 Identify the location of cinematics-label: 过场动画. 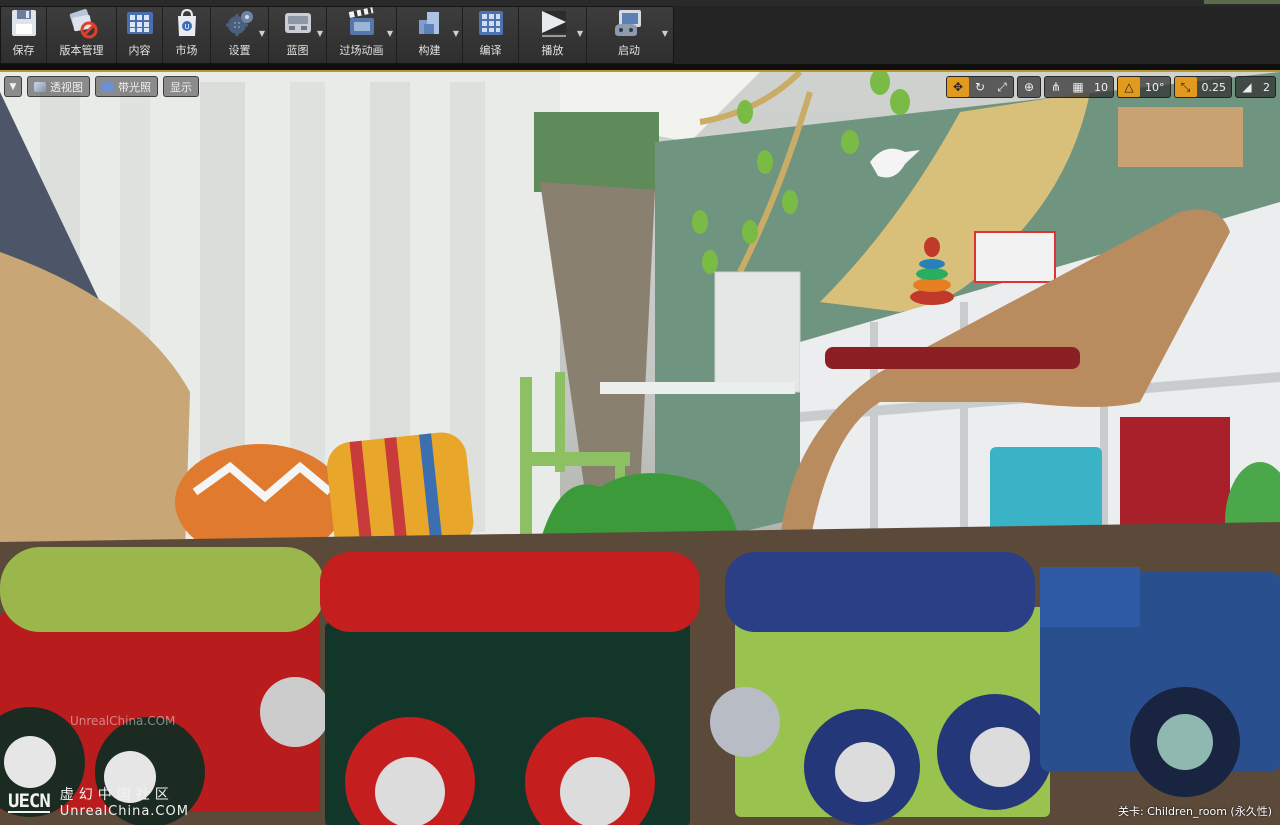
(361, 50).